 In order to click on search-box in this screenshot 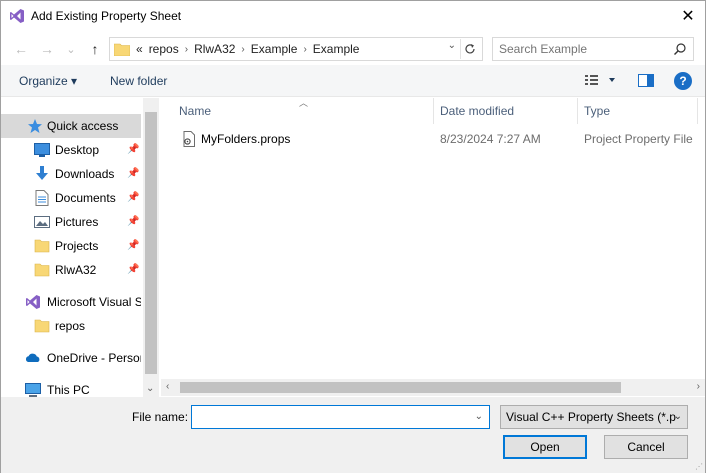, I will do `click(593, 49)`.